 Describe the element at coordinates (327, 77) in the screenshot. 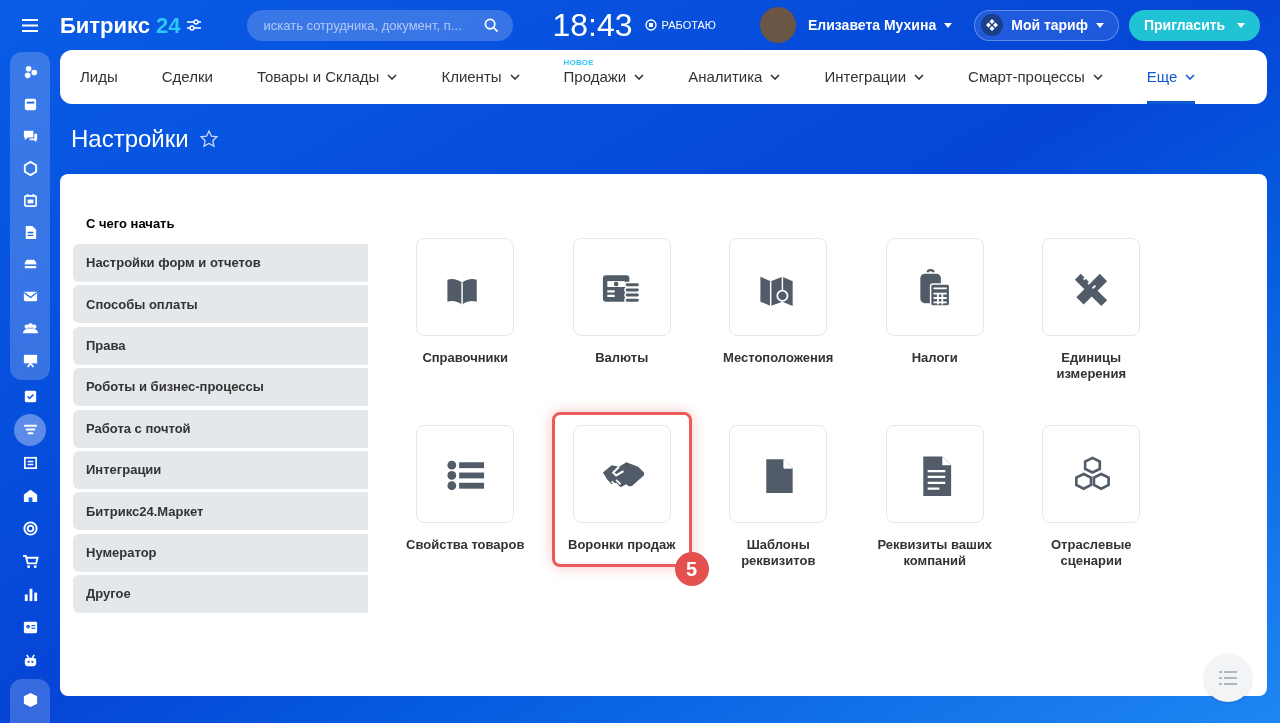

I see `nav-tab: Товары и Склады` at that location.